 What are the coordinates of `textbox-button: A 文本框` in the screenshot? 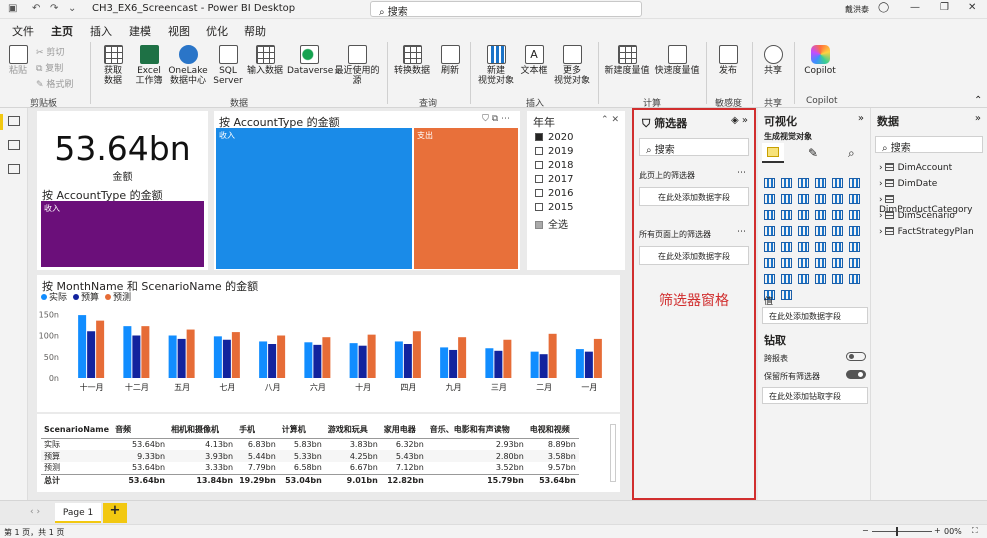 It's located at (534, 60).